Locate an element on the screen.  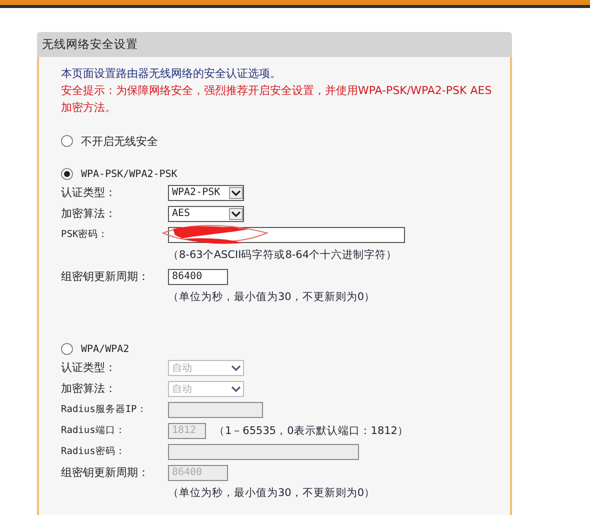
radio-label: 不开启无线安全 is located at coordinates (119, 141).